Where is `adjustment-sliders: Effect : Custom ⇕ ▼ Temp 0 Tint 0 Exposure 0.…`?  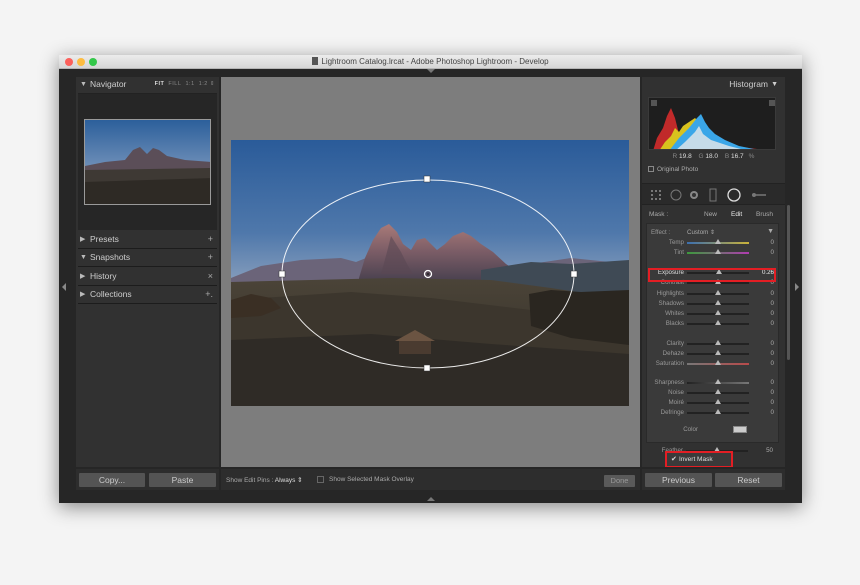
adjustment-sliders: Effect : Custom ⇕ ▼ Temp 0 Tint 0 Exposure 0.… is located at coordinates (712, 333).